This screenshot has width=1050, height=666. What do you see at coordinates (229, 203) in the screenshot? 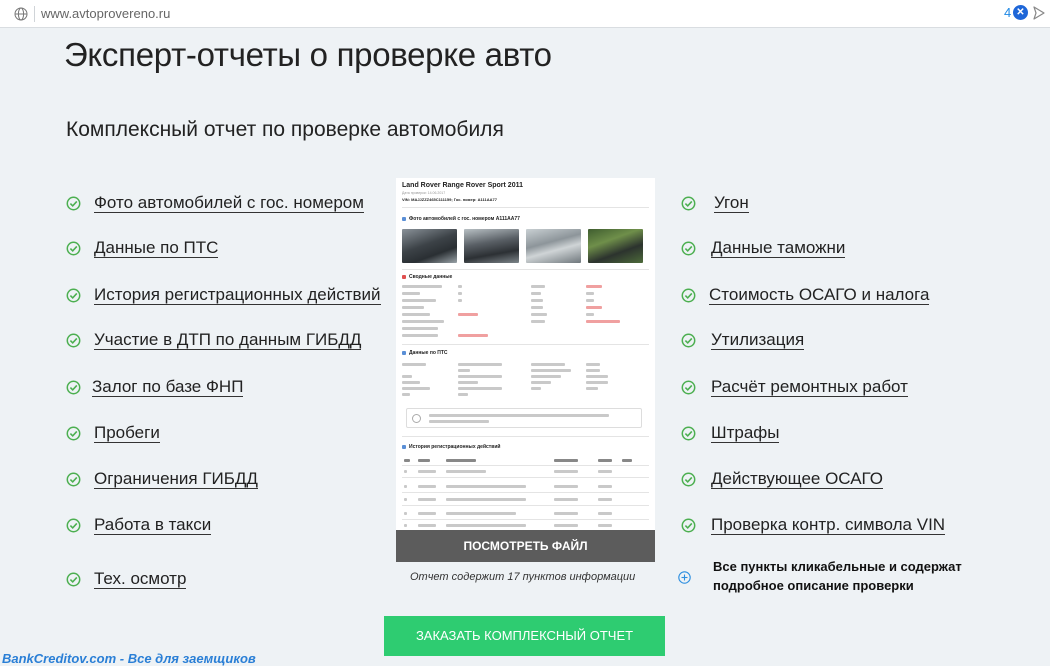
I see `feature-label: Фото автомобилей с гос. номером` at bounding box center [229, 203].